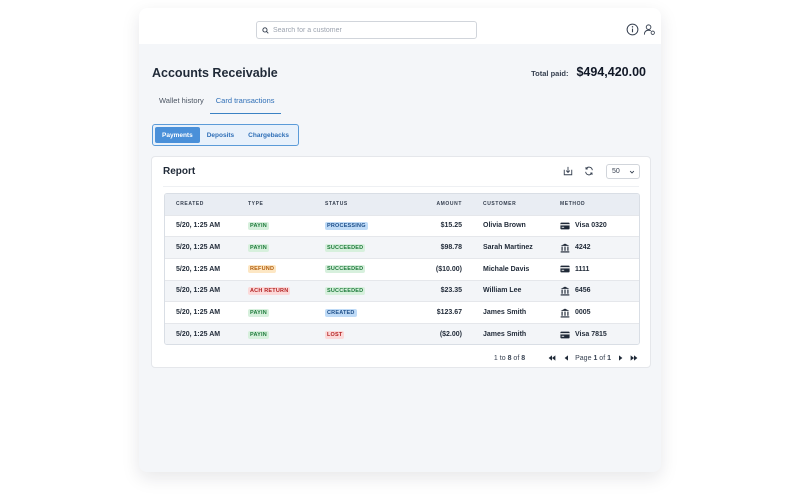 The image size is (800, 500). I want to click on status-badge: LOST, so click(335, 334).